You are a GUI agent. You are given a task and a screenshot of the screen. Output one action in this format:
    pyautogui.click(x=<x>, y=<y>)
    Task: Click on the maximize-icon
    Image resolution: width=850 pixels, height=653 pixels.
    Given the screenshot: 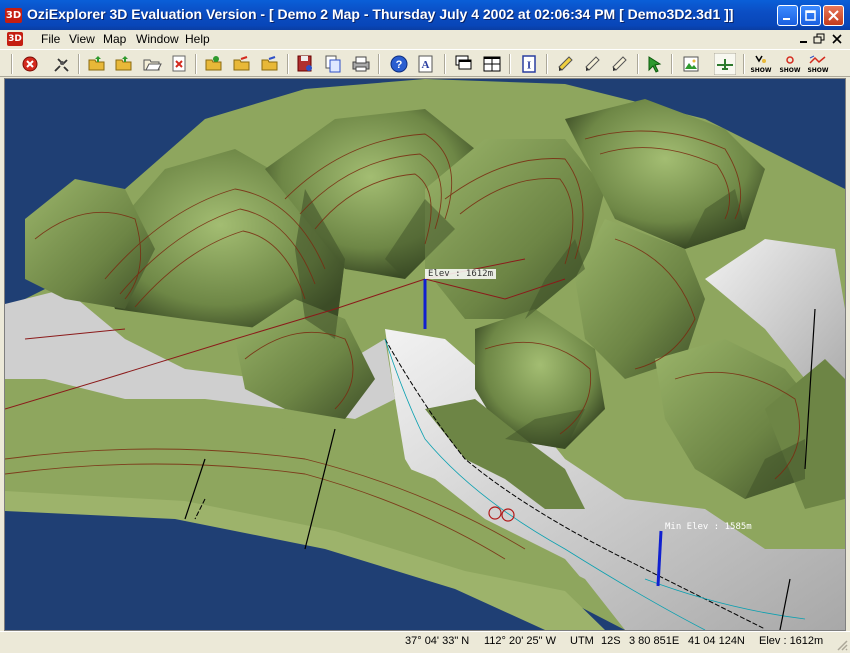 What is the action you would take?
    pyautogui.click(x=810, y=15)
    